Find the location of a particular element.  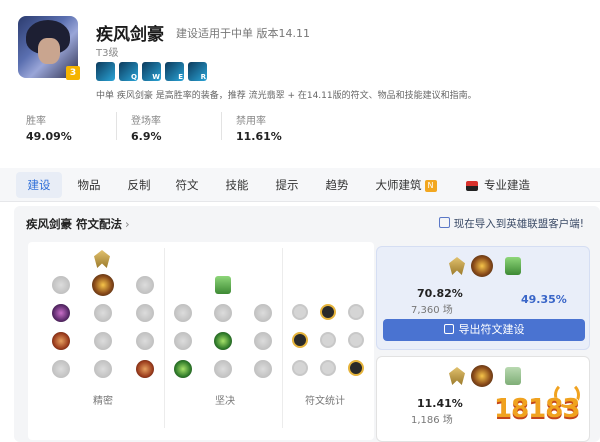

rune-build-card: 70.82% 49.35% 7,360 场 导出符文建设 is located at coordinates (483, 298).